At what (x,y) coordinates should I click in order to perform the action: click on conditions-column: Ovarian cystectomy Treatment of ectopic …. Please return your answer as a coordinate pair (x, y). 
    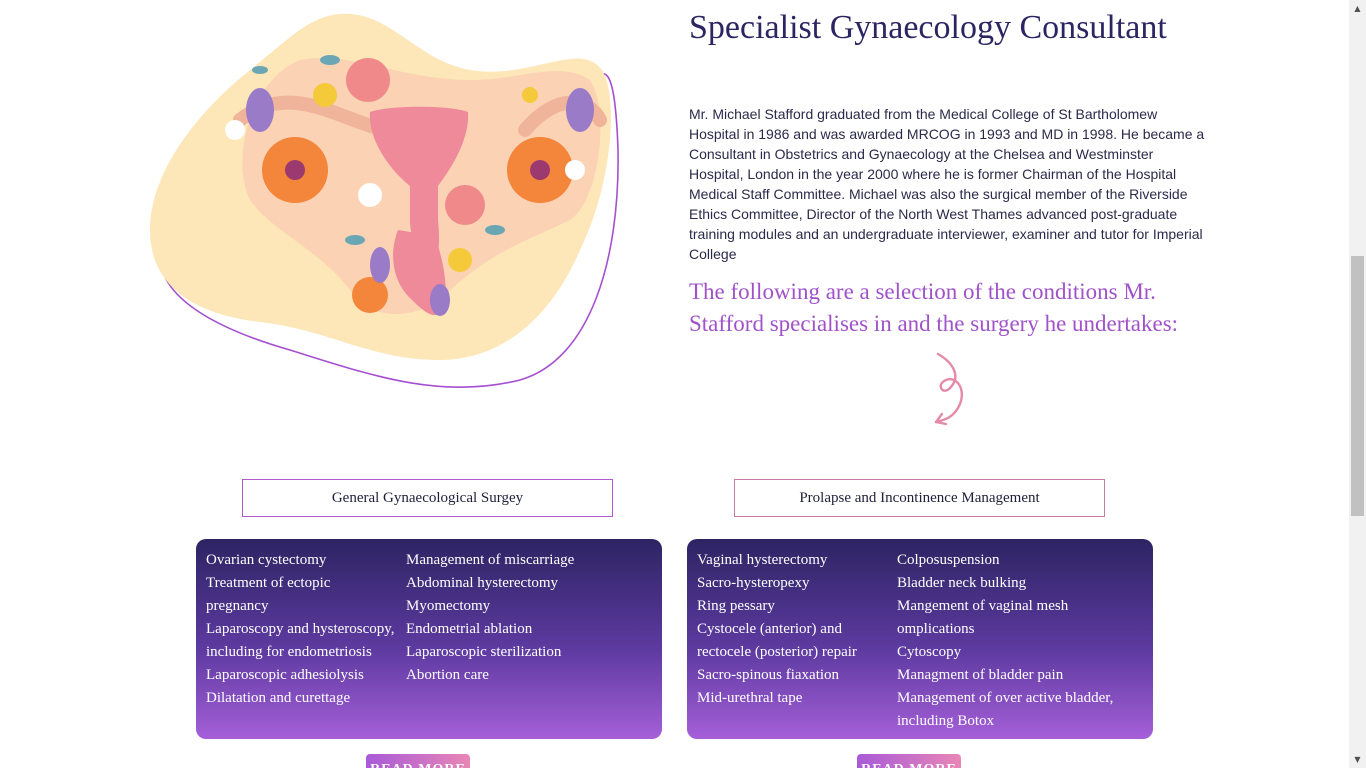
    Looking at the image, I should click on (306, 644).